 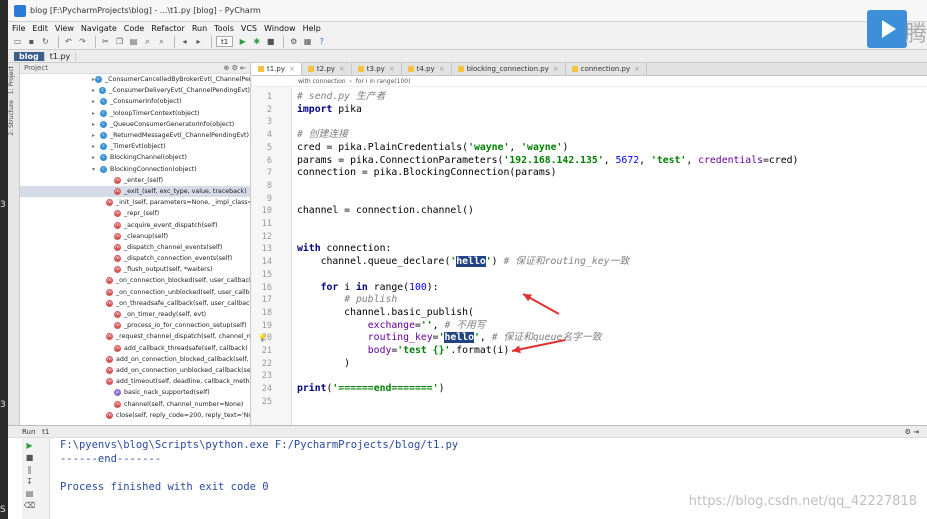 I want to click on editor-tab: t4.py ×, so click(x=427, y=69).